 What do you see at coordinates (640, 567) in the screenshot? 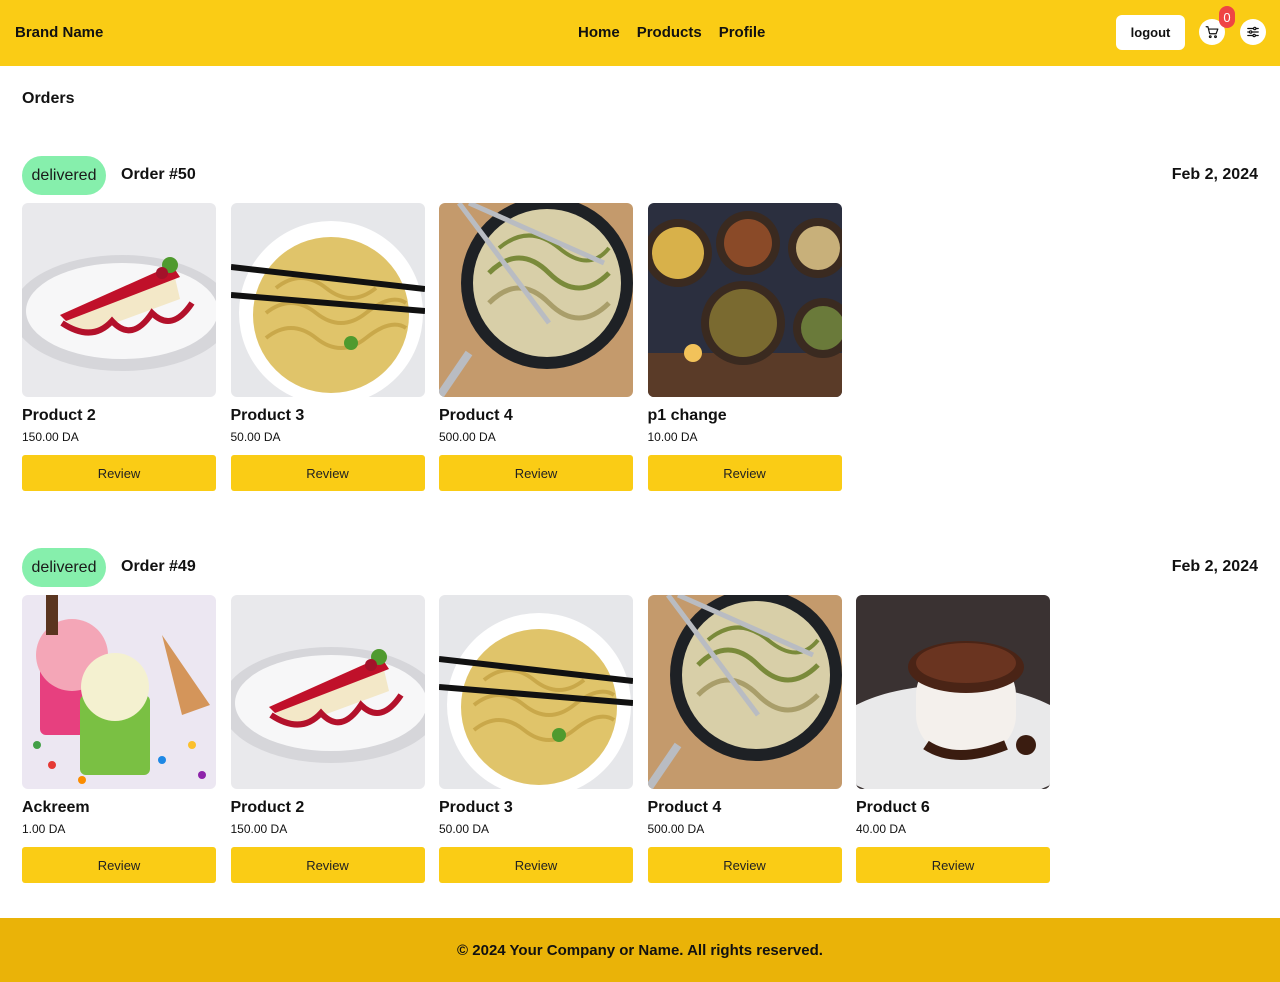
I see `order-header: delivered Order #49 Feb 2, 2024` at bounding box center [640, 567].